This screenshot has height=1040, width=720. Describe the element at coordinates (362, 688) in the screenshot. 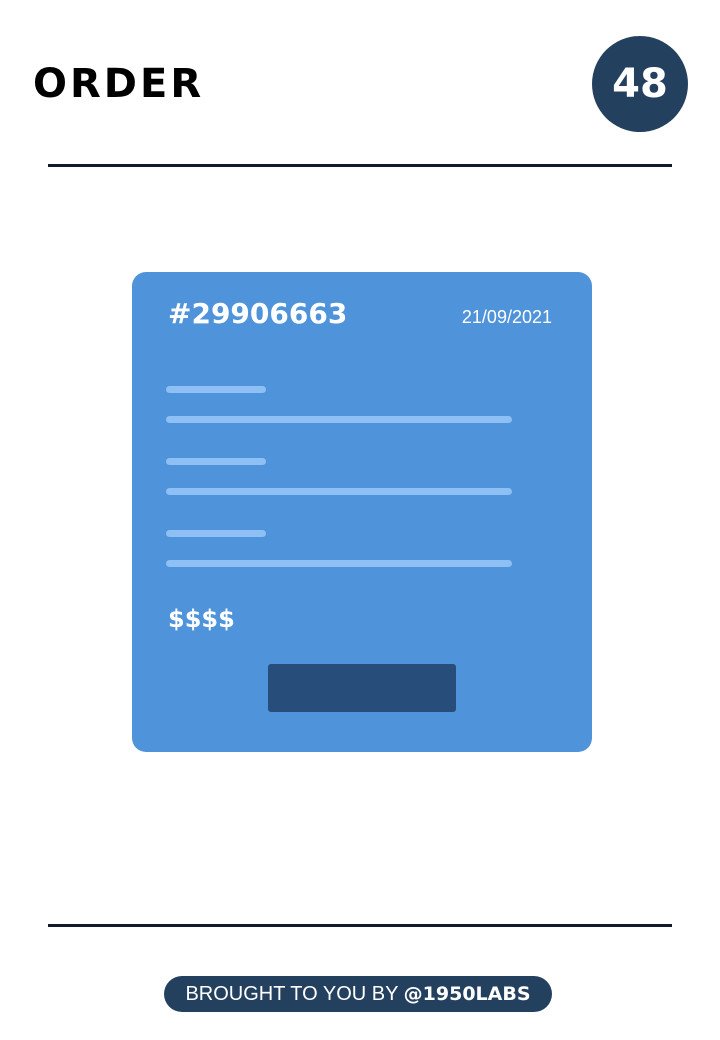

I see `order-action-button` at that location.